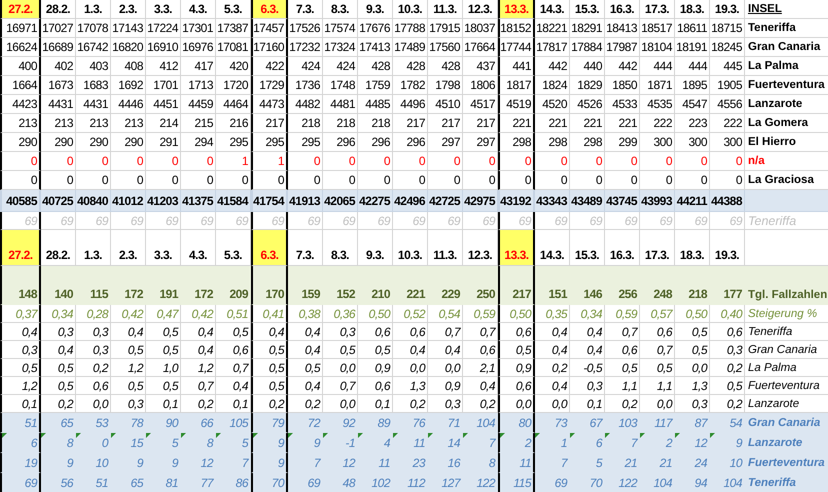  Describe the element at coordinates (198, 104) in the screenshot. I see `table-cell: 4459` at that location.